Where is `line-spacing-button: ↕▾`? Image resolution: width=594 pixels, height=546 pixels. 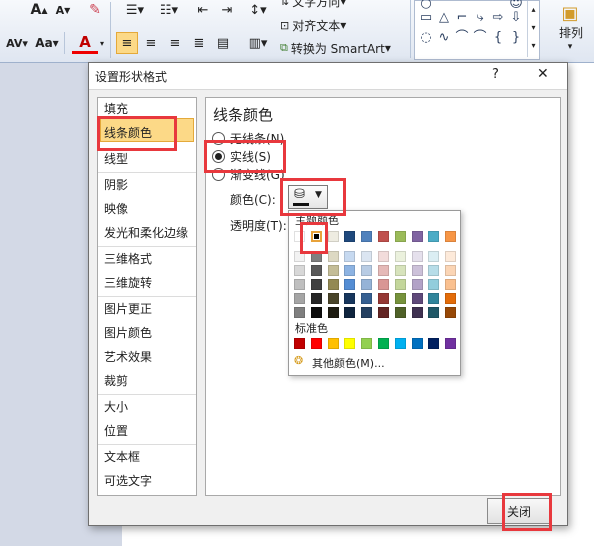
line-spacing-button: ↕▾ is located at coordinates (258, 10).